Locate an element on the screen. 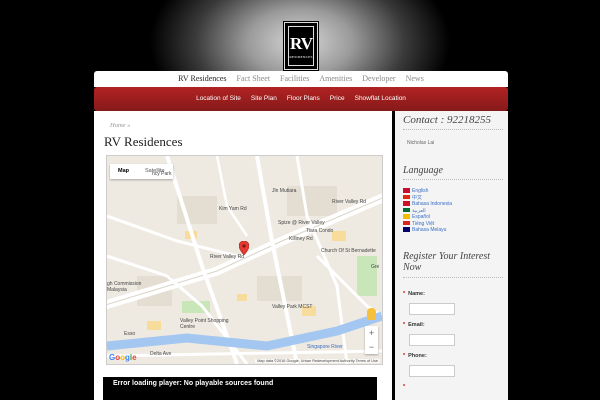 The height and width of the screenshot is (400, 600). language-label: Tiếng Việt is located at coordinates (423, 223).